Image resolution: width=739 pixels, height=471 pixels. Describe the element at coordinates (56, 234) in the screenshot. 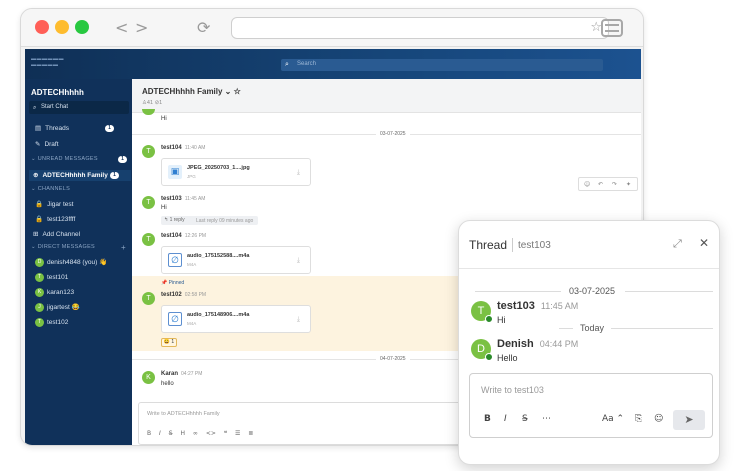

I see `add-channel-button: ⊞ Add Channel` at that location.